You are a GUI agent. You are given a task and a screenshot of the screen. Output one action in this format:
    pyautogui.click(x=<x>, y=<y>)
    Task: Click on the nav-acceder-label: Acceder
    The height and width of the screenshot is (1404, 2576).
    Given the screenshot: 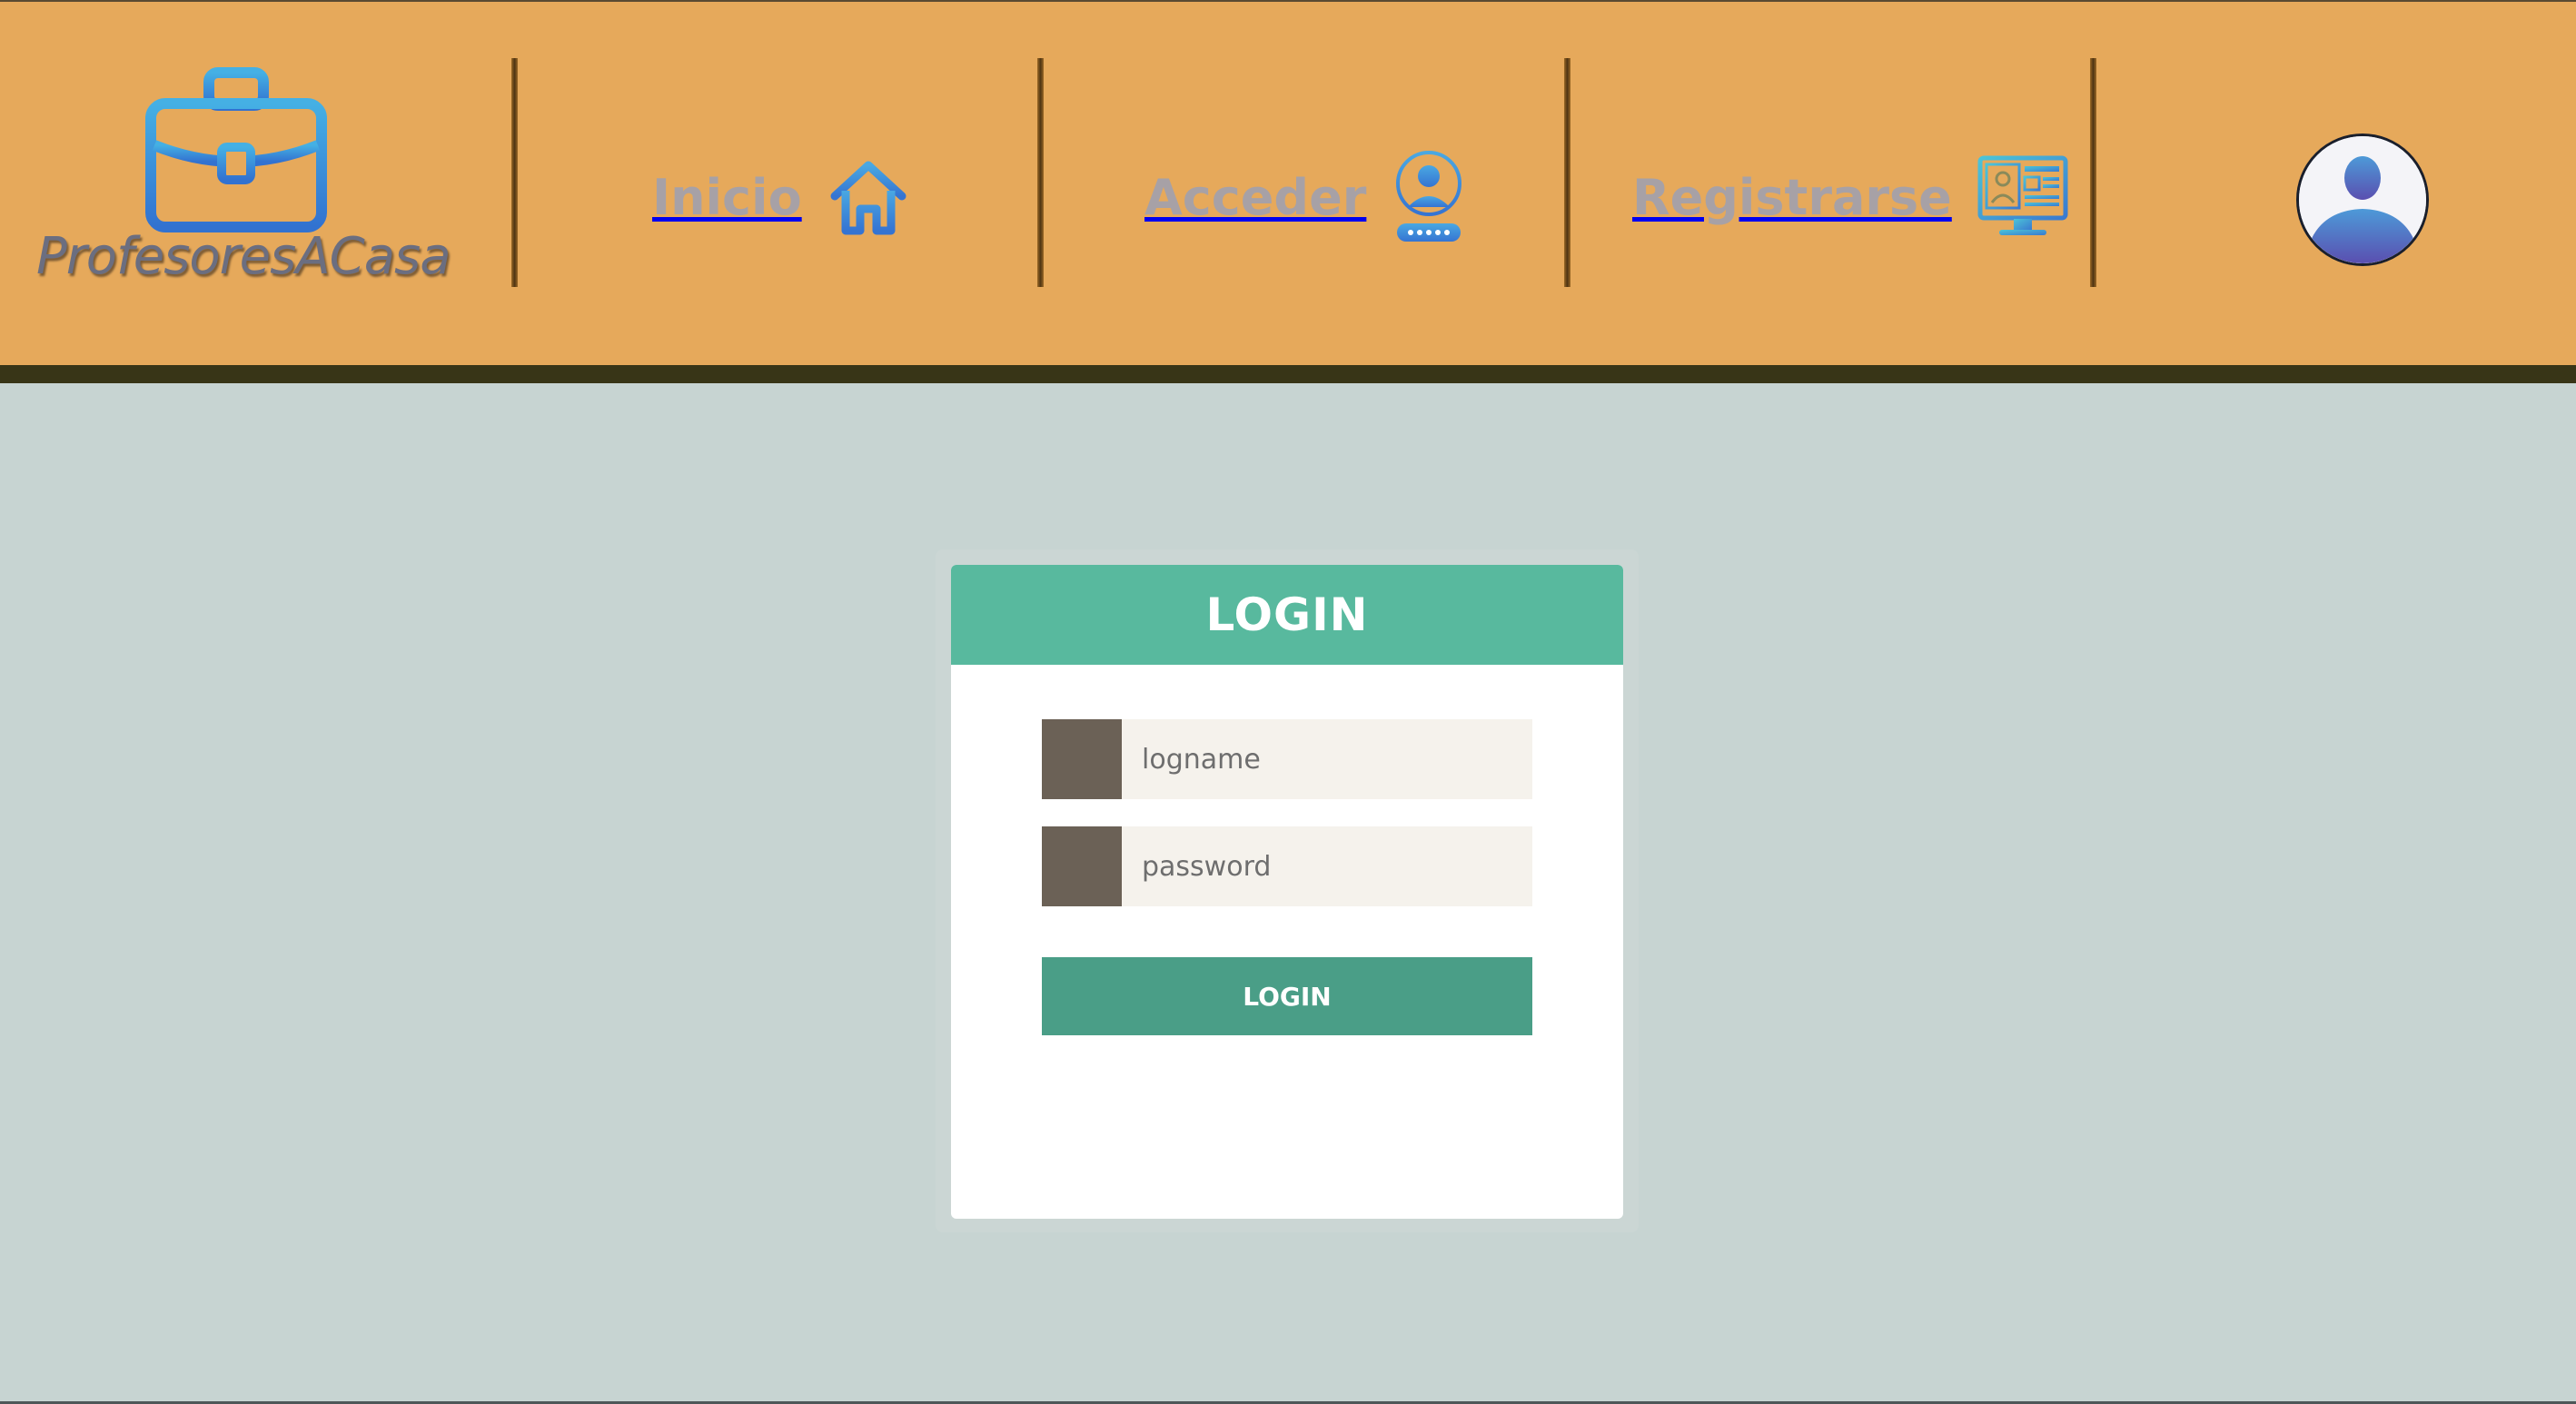 What is the action you would take?
    pyautogui.click(x=1255, y=197)
    